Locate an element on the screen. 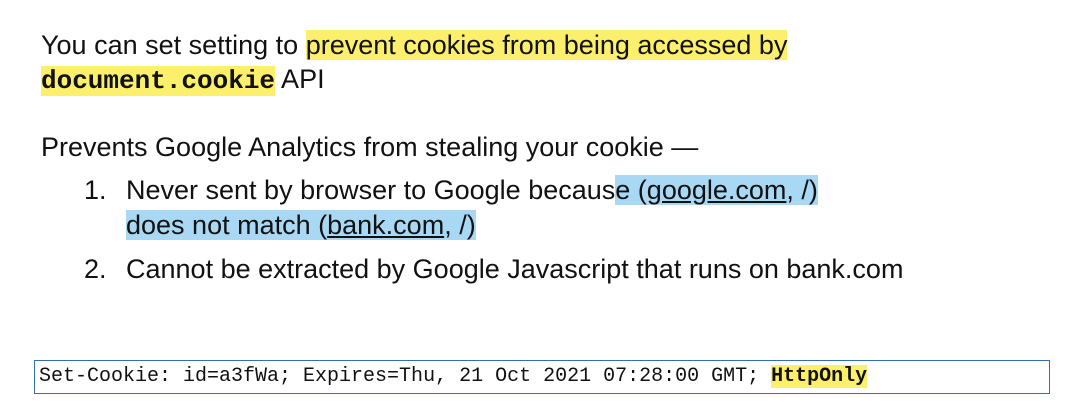 Image resolution: width=1082 pixels, height=410 pixels. item1-highlight-2: does not match (bank.com, /) is located at coordinates (301, 225).